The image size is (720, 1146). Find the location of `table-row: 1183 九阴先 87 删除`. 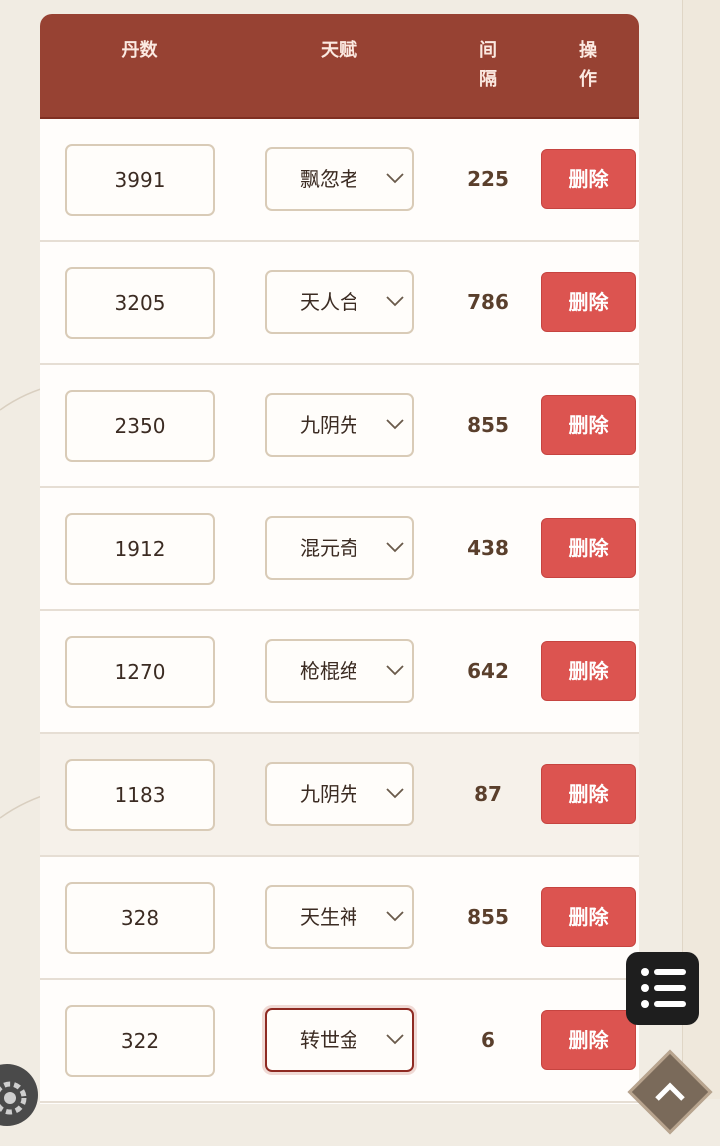

table-row: 1183 九阴先 87 删除 is located at coordinates (339, 795).